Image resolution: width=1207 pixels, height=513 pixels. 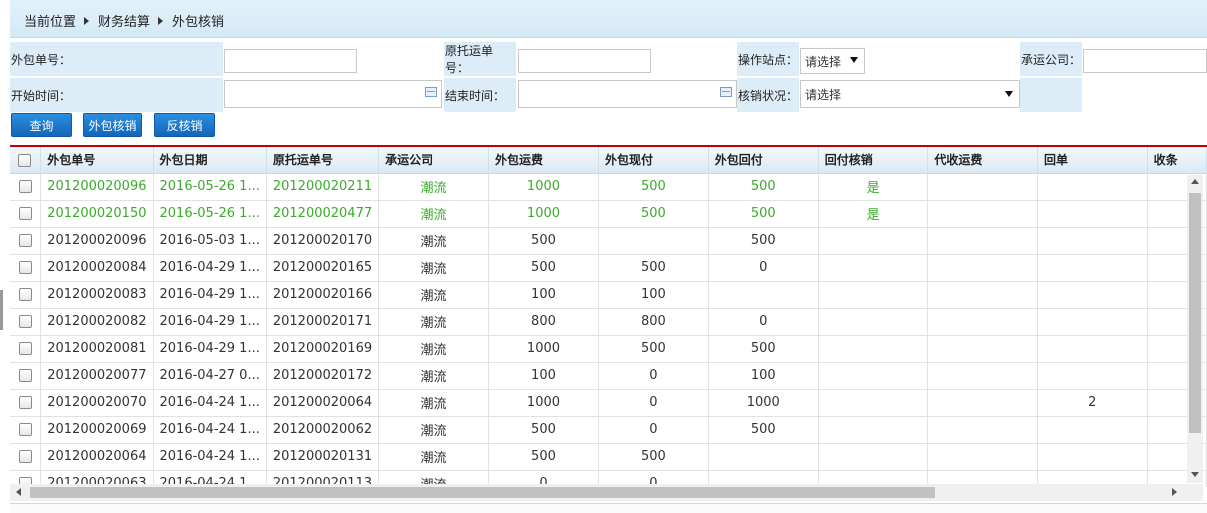 I want to click on outsource-verify-button: 外包核销, so click(x=112, y=125).